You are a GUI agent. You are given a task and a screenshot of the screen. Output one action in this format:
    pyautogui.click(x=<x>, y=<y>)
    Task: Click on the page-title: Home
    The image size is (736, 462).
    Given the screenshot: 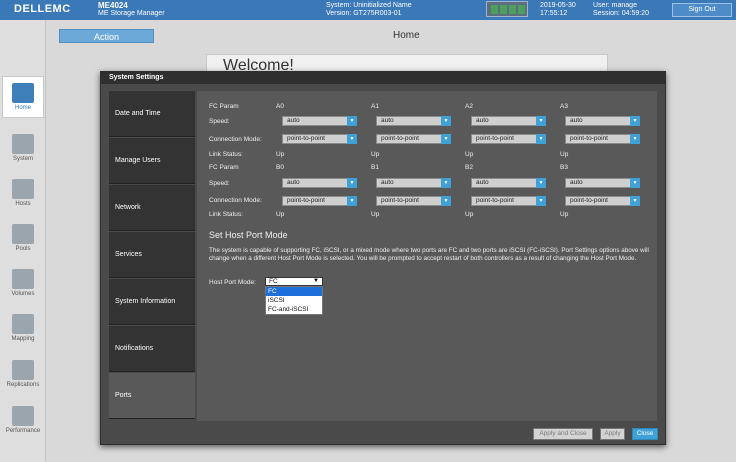 What is the action you would take?
    pyautogui.click(x=406, y=35)
    